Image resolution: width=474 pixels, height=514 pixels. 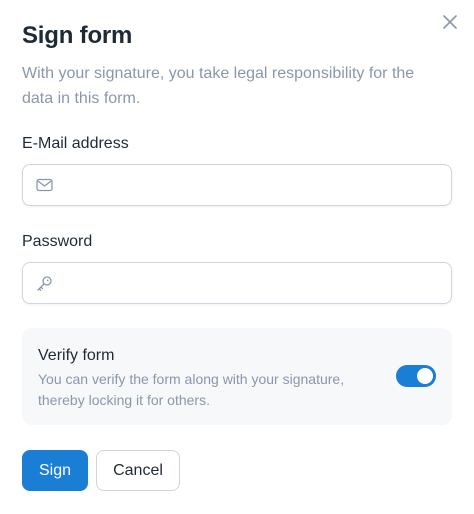 I want to click on sign-button: Sign, so click(x=55, y=470).